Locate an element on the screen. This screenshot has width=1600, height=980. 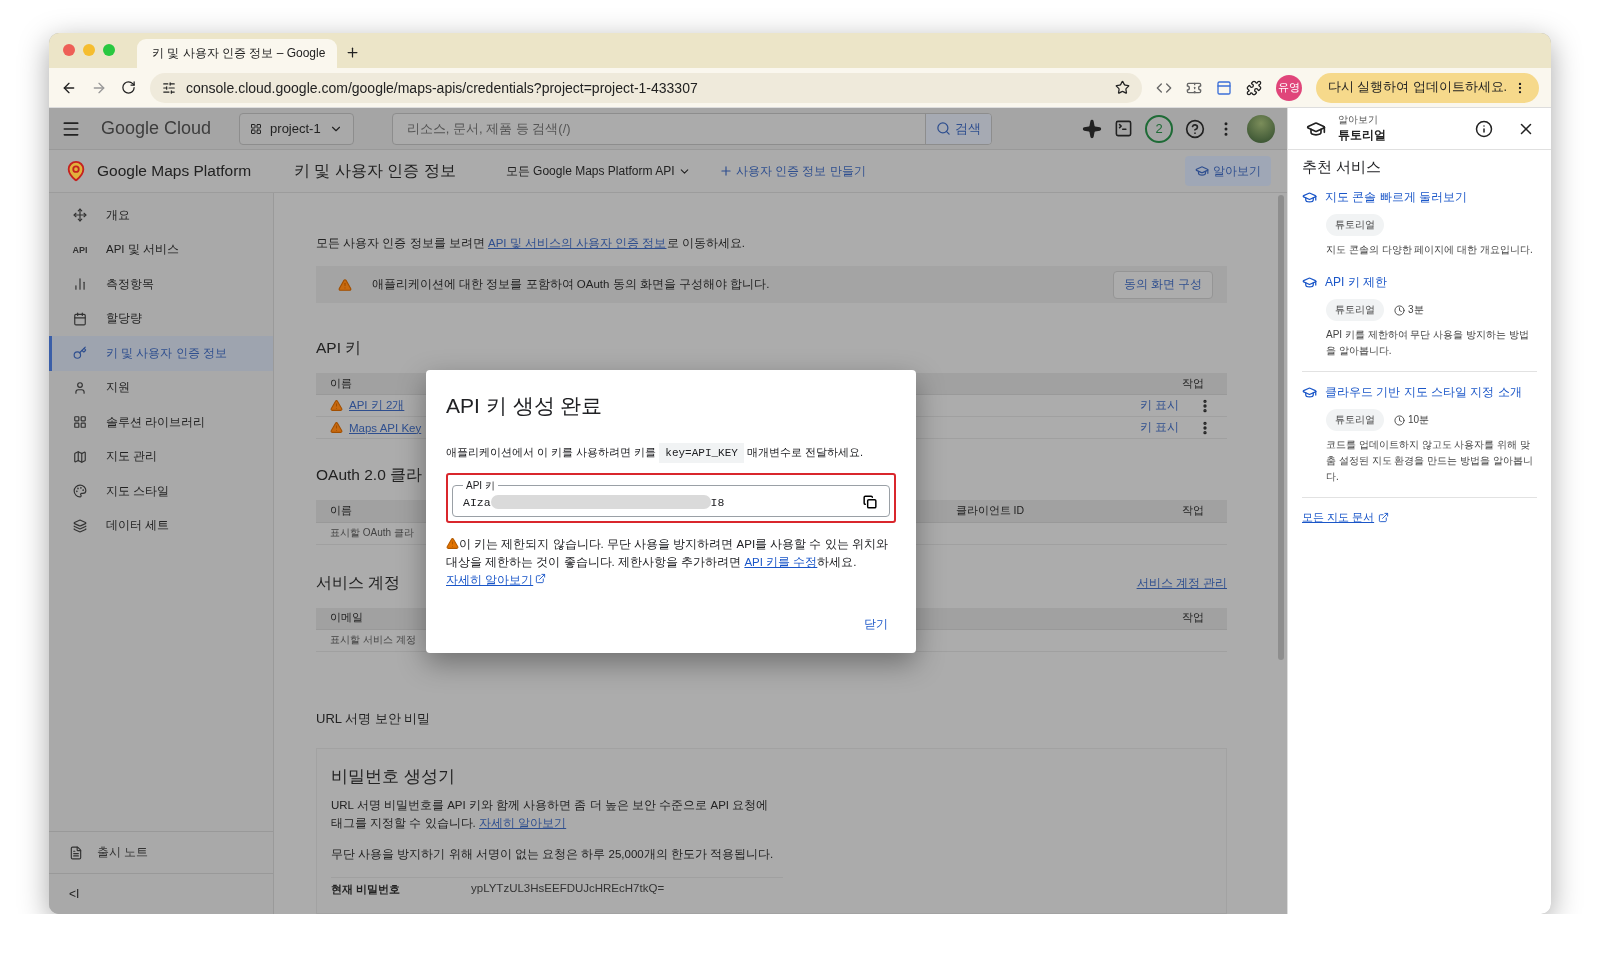
nav-item: 데이터 세트 is located at coordinates (161, 525).